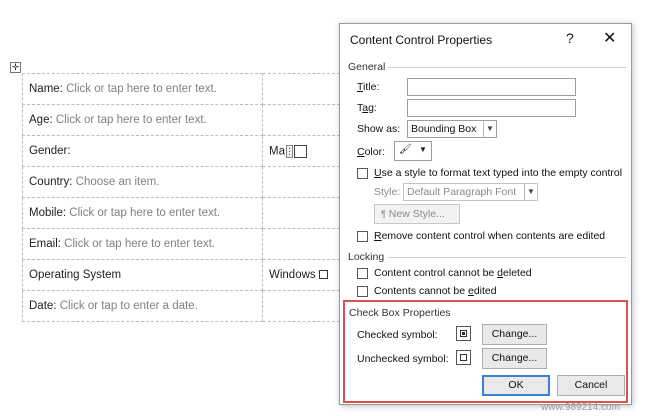 Image resolution: width=647 pixels, height=416 pixels. Describe the element at coordinates (15, 67) in the screenshot. I see `table-move-handle-icon: ✛` at that location.